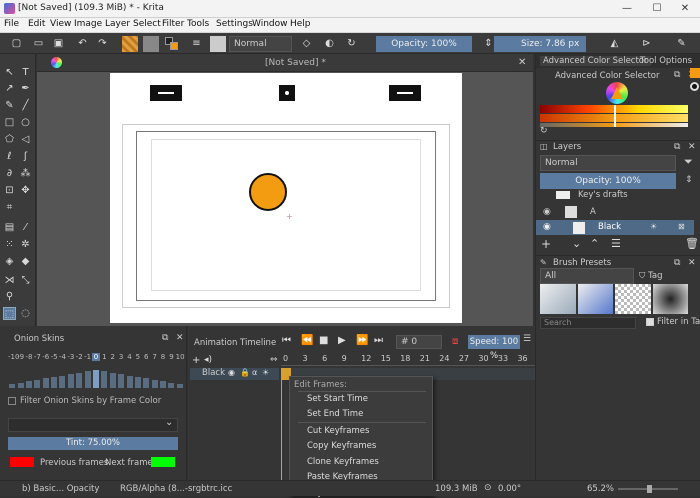 The height and width of the screenshot is (498, 700). What do you see at coordinates (147, 24) in the screenshot?
I see `menu-select: Select` at bounding box center [147, 24].